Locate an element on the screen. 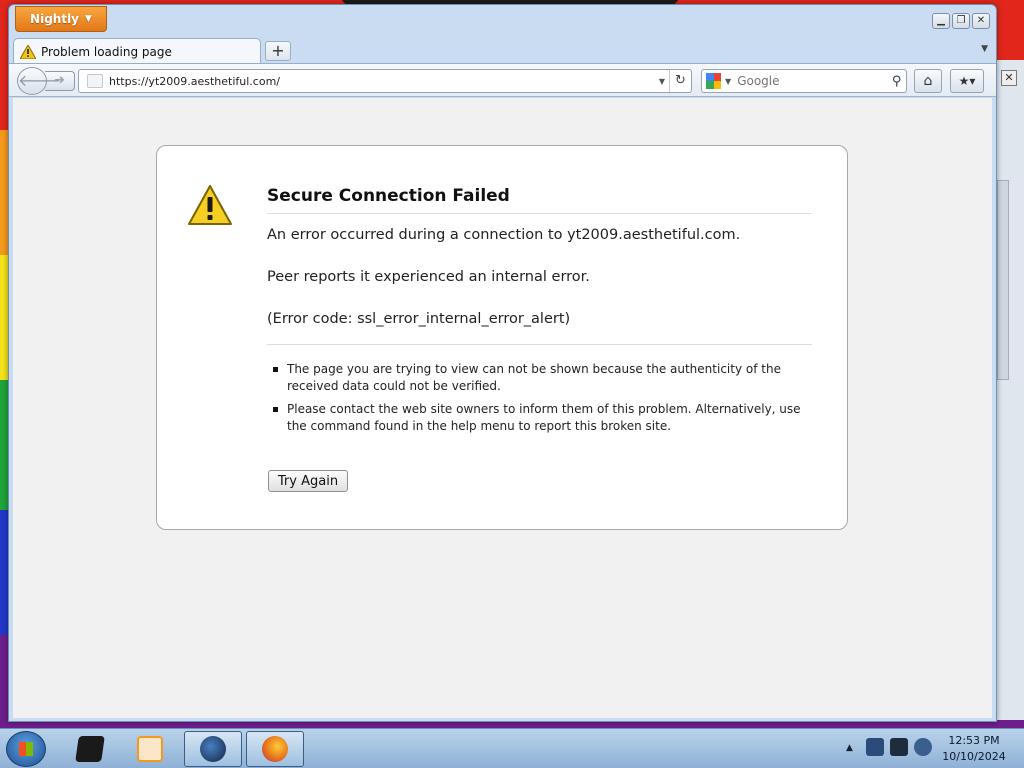  tray-monitor-icon is located at coordinates (899, 747).